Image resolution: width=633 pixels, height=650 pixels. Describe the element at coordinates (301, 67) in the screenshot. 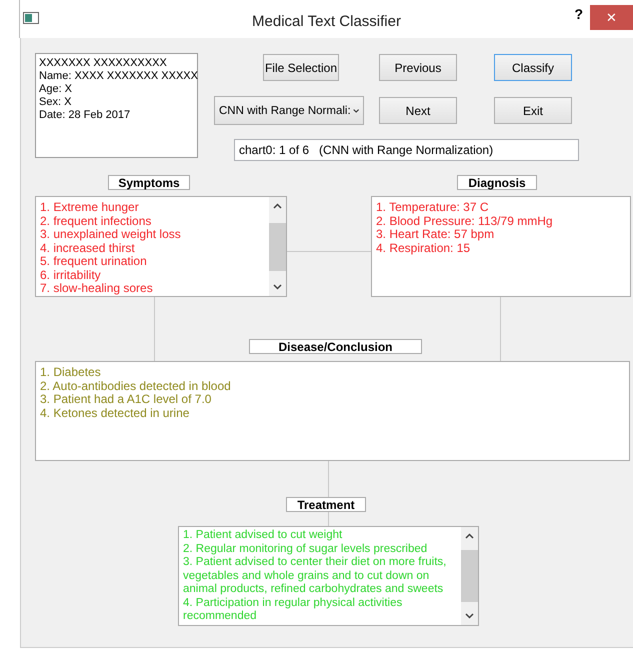

I see `file-selection-button: File Selection` at that location.